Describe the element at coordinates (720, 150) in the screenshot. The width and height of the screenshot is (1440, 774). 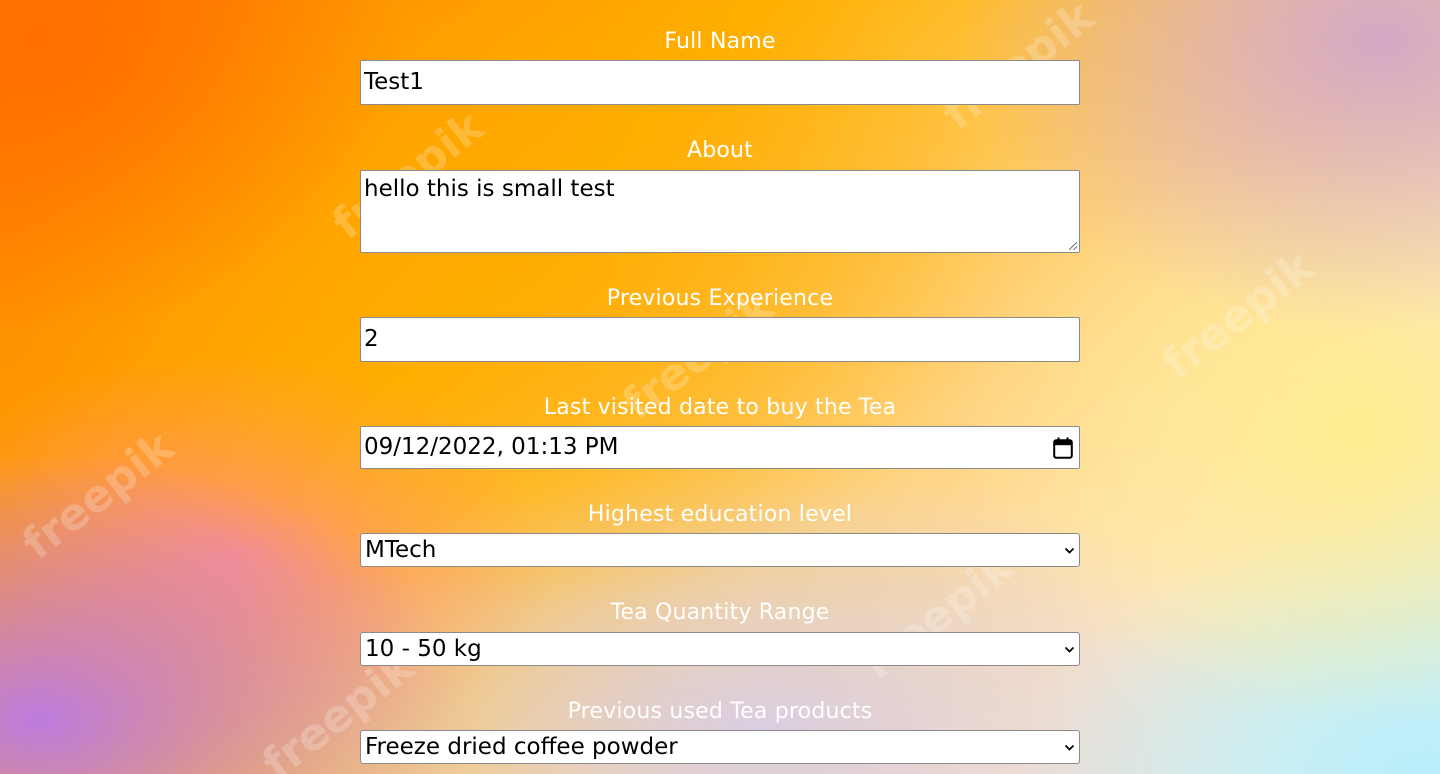
I see `about-label: About` at that location.